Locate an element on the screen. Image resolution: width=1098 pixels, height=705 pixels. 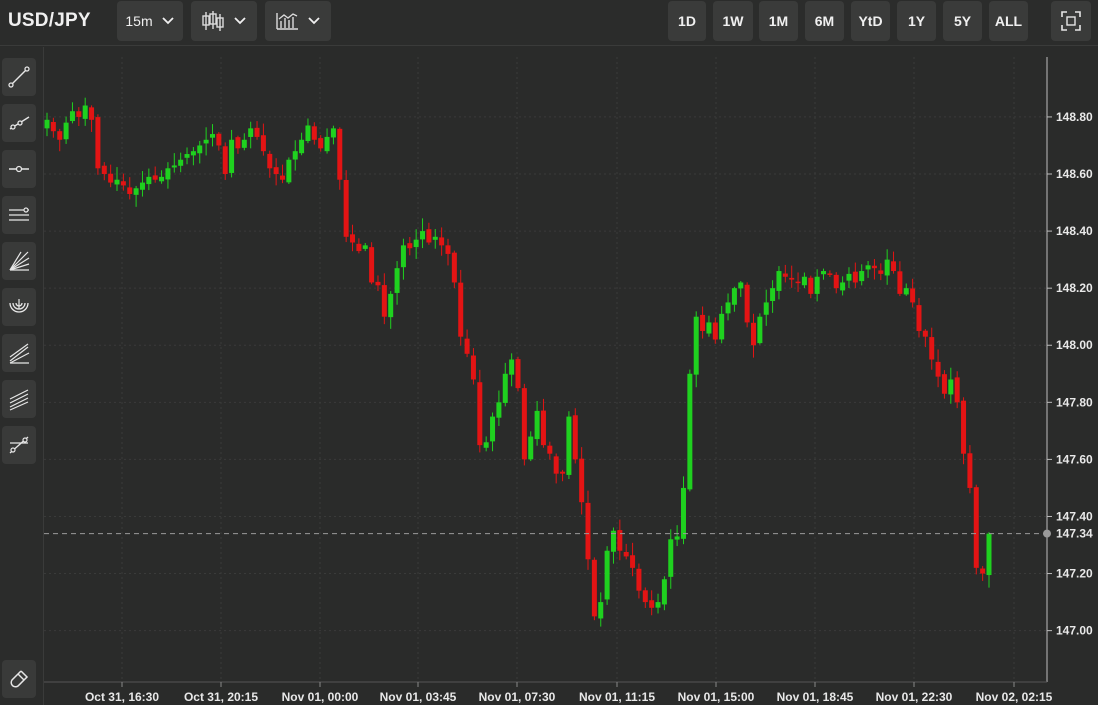
range-button-1y: 1Y is located at coordinates (916, 21).